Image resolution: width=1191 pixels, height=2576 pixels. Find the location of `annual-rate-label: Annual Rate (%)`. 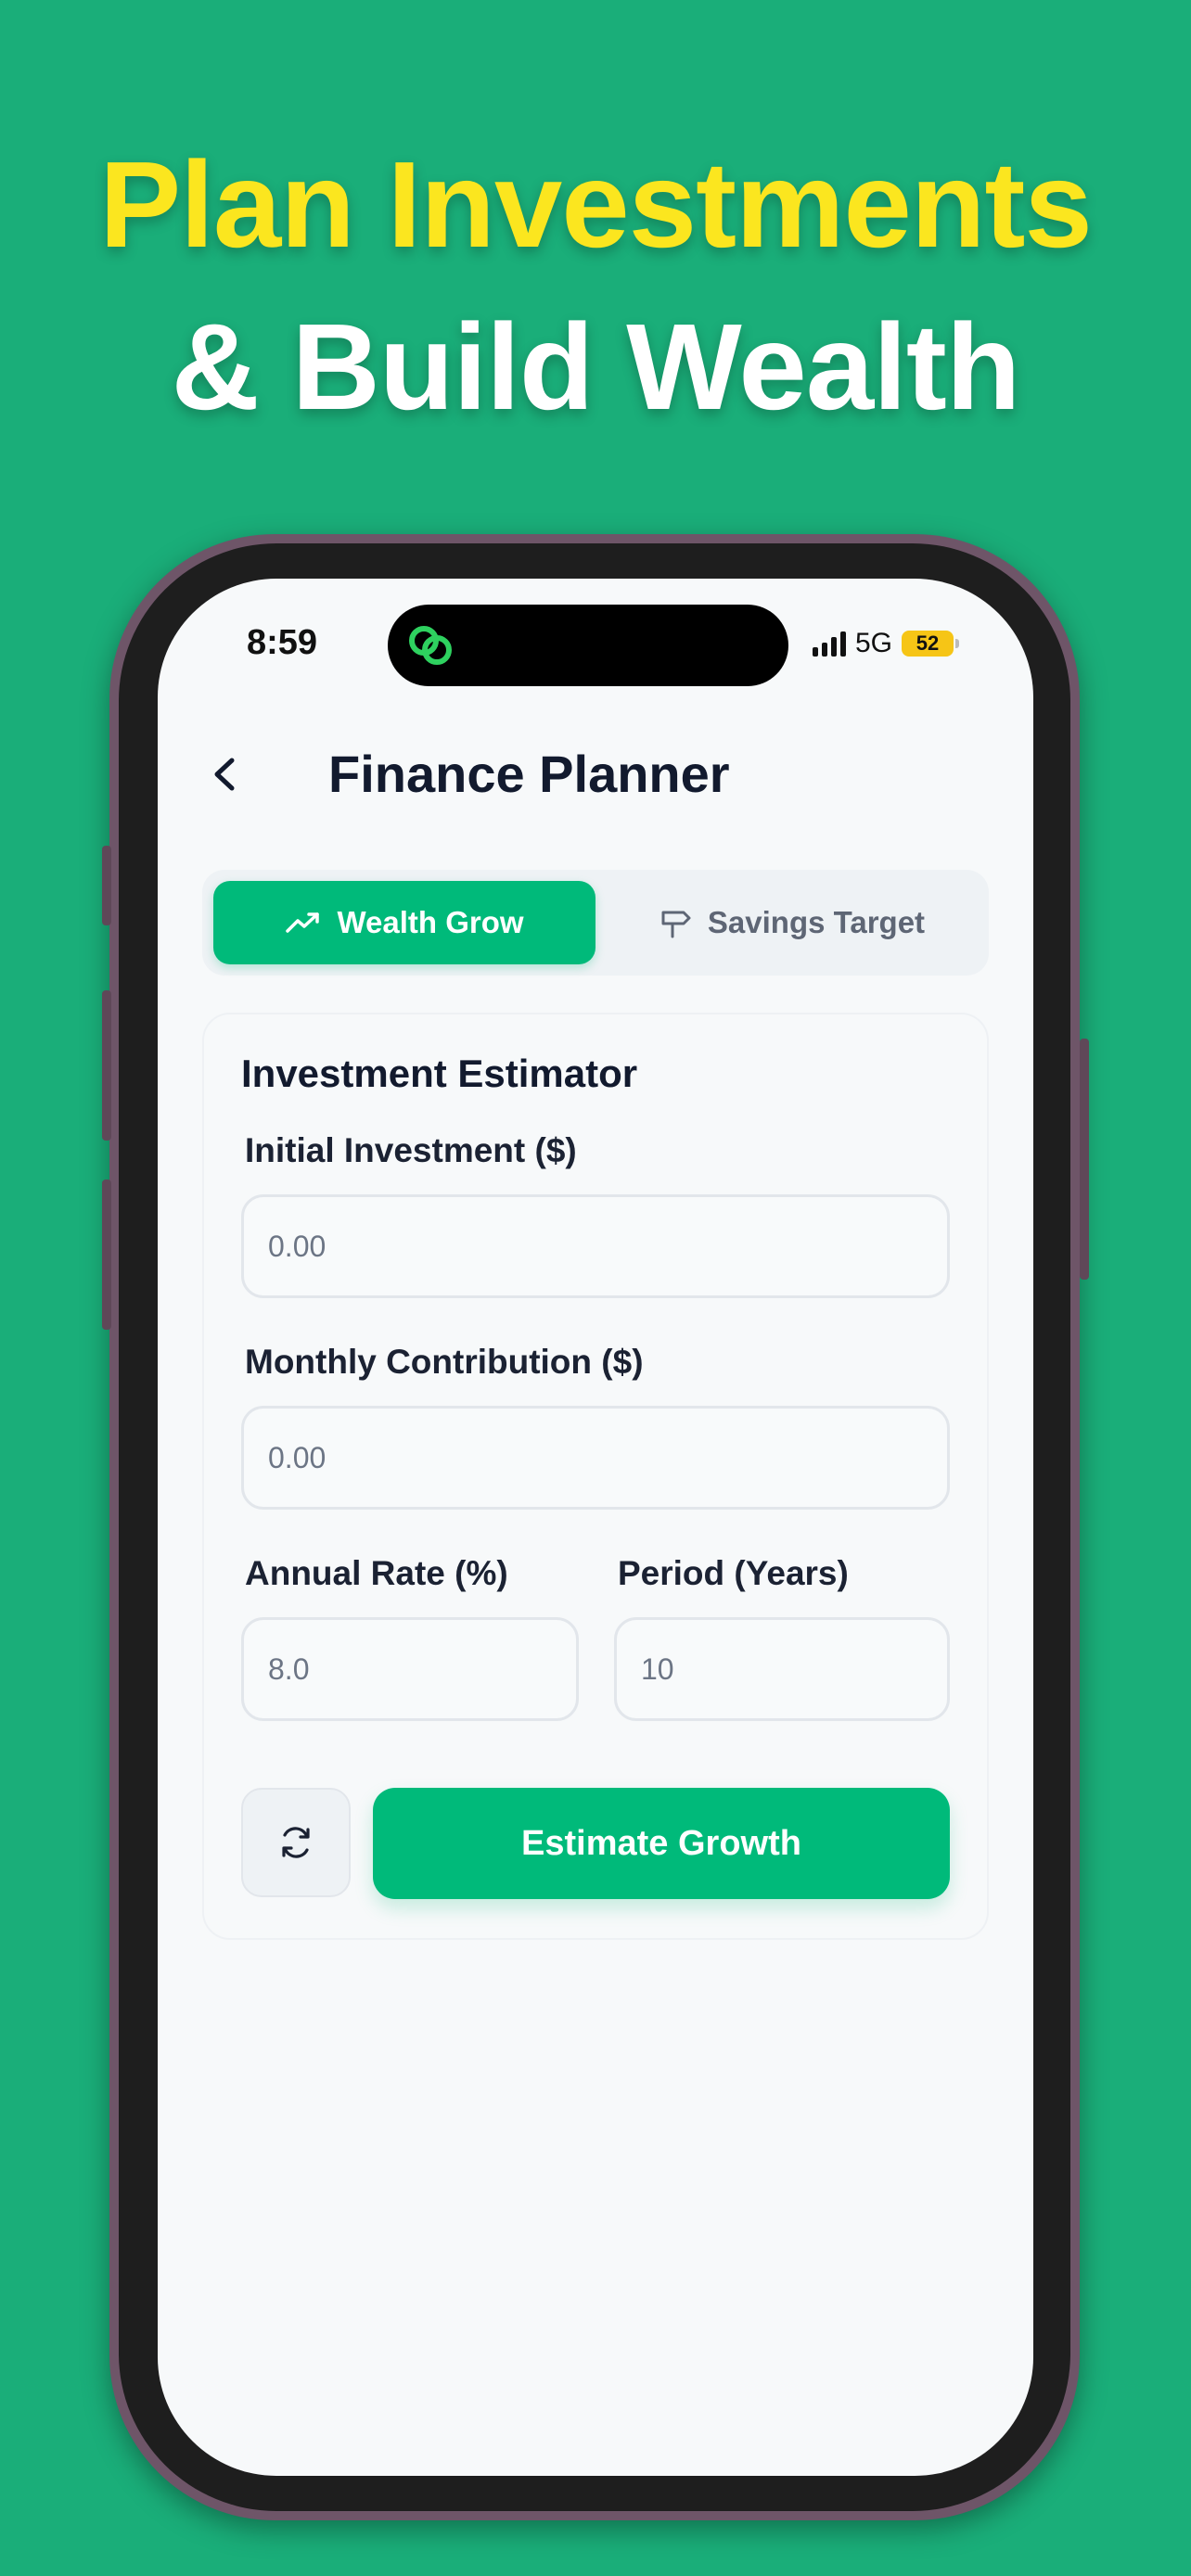

annual-rate-label: Annual Rate (%) is located at coordinates (376, 1573).